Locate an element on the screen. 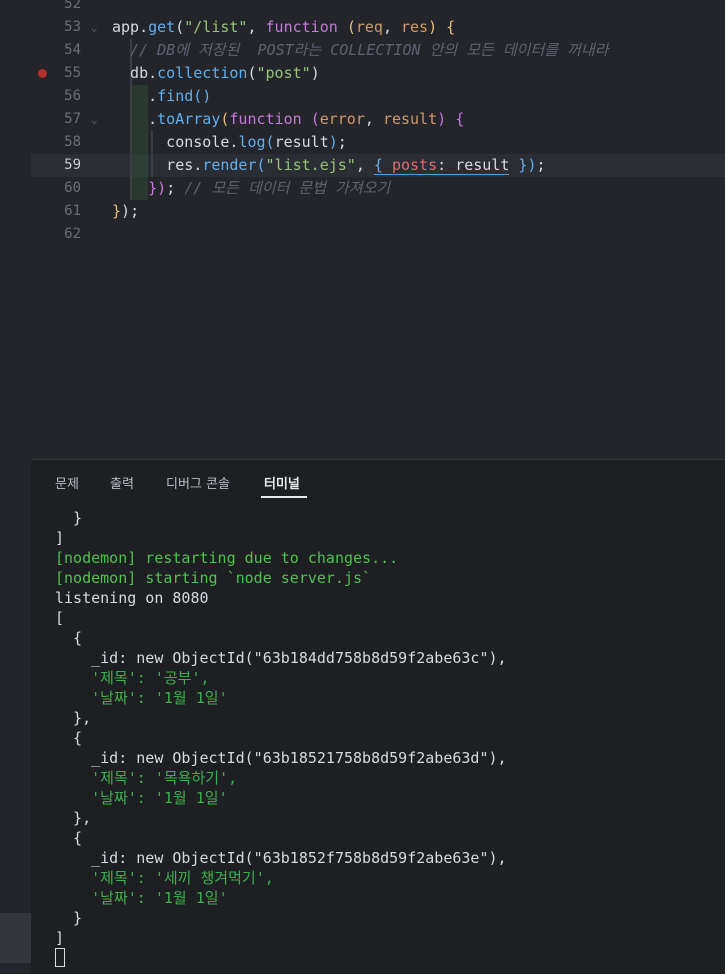  terminal-prompt-line is located at coordinates (385, 958).